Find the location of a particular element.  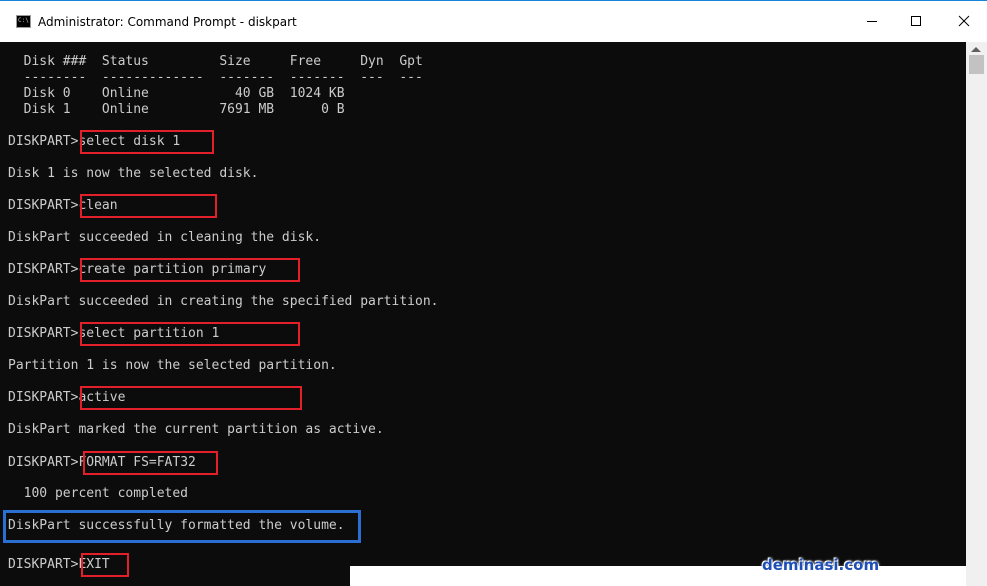

disk-table-row: Disk 1 Online 7691 MB 0 B is located at coordinates (176, 109).